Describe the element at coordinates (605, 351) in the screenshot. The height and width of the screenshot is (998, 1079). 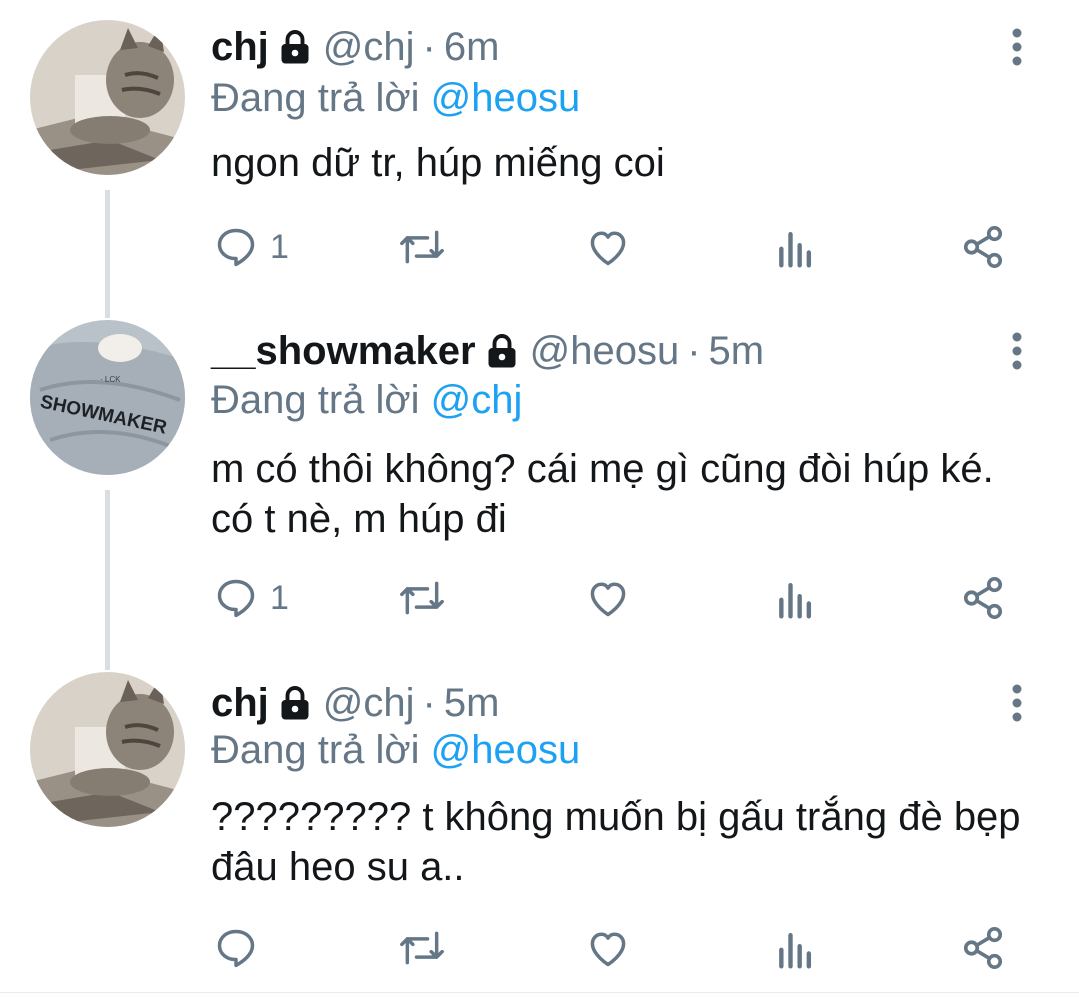
I see `handle: @heosu` at that location.